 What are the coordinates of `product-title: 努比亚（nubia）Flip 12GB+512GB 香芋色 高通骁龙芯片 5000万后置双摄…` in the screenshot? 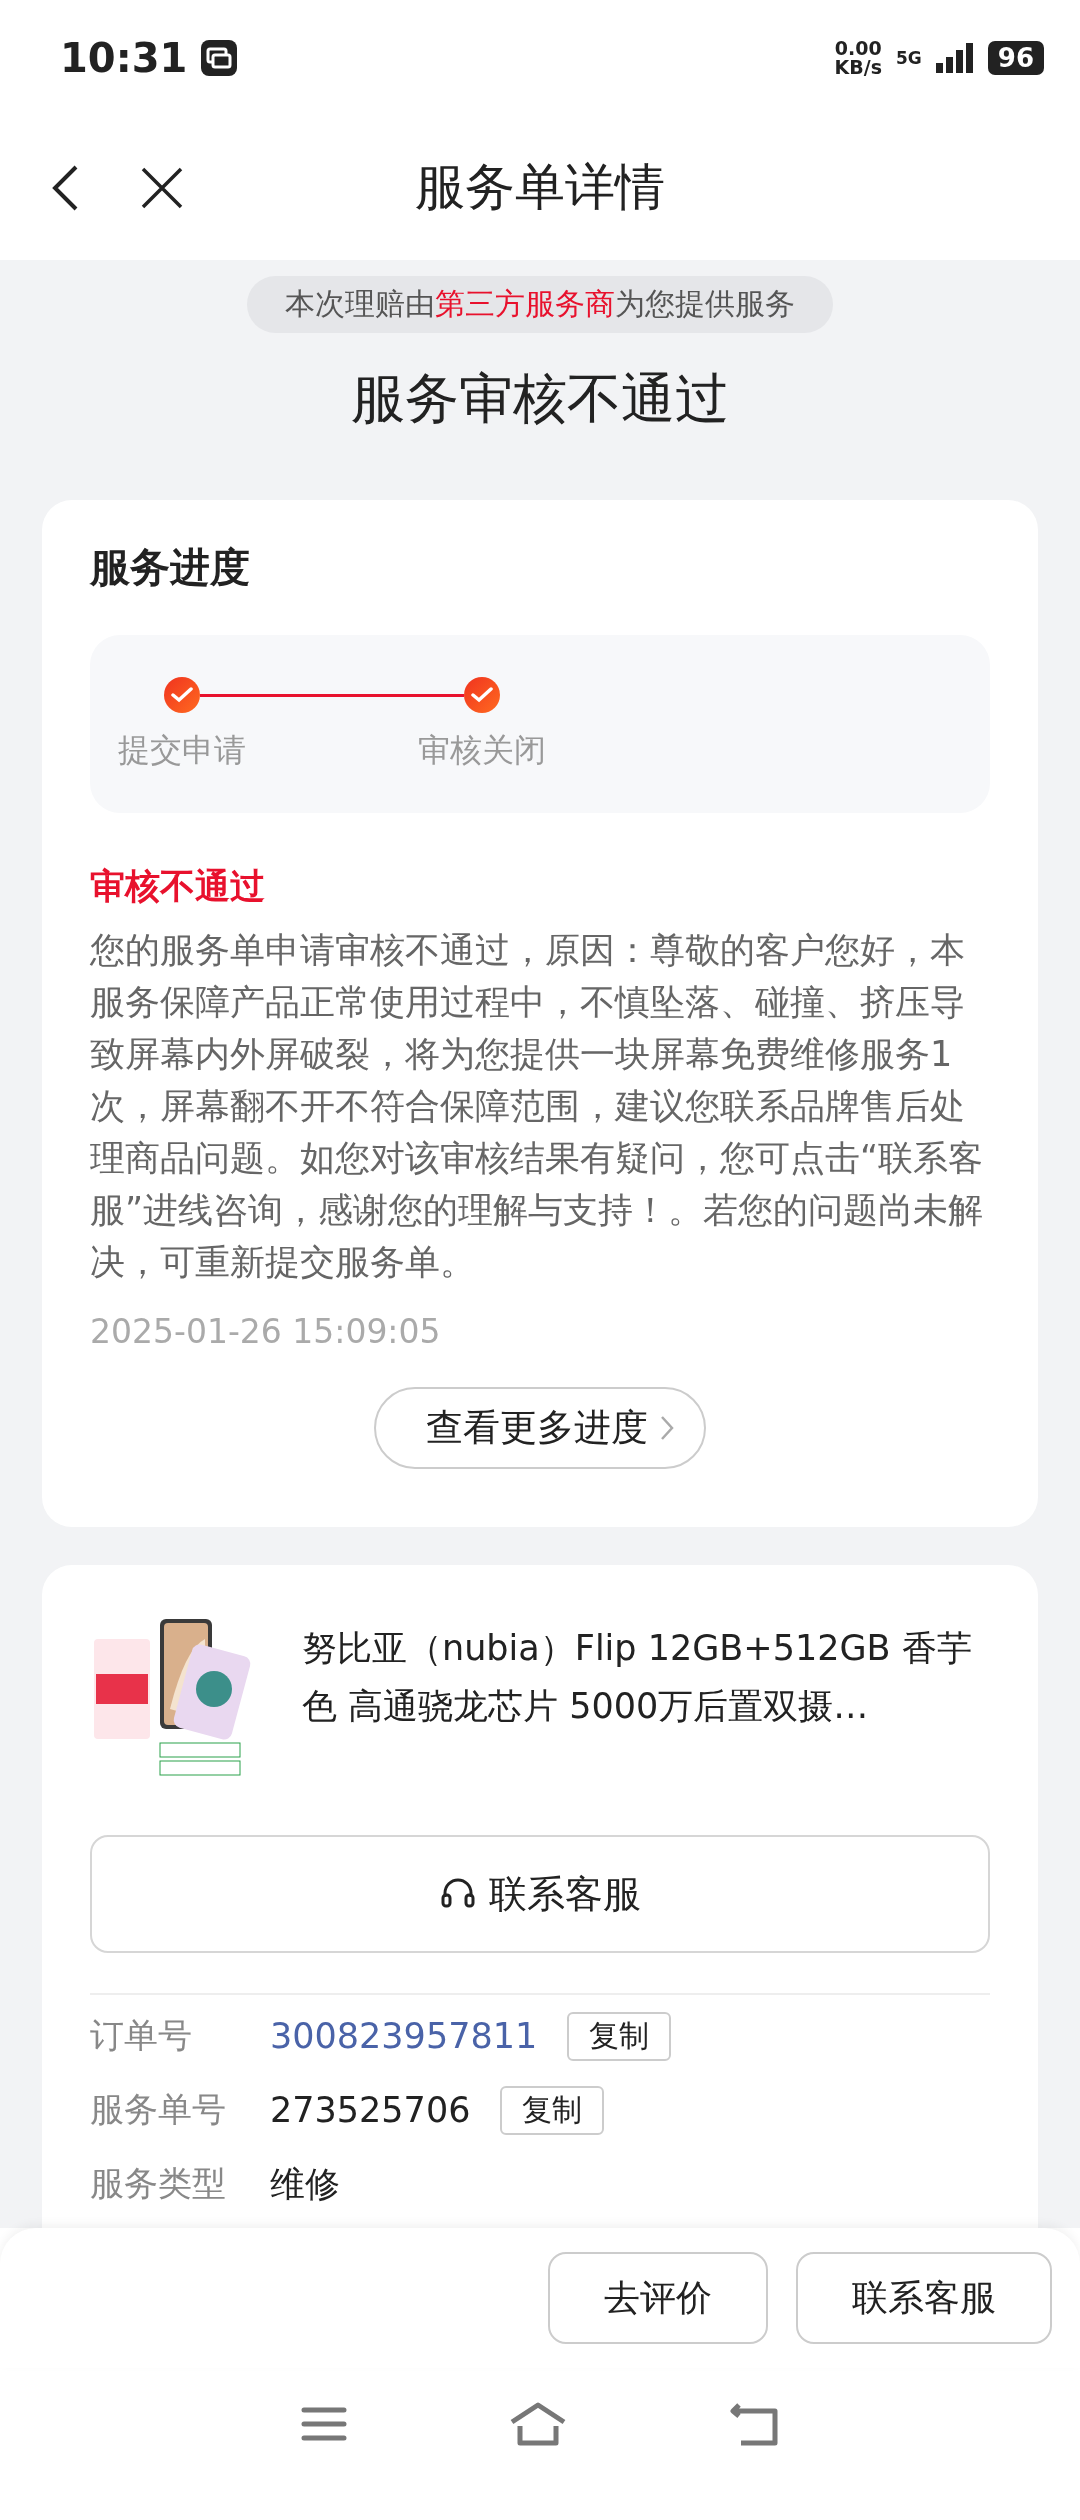 It's located at (637, 1677).